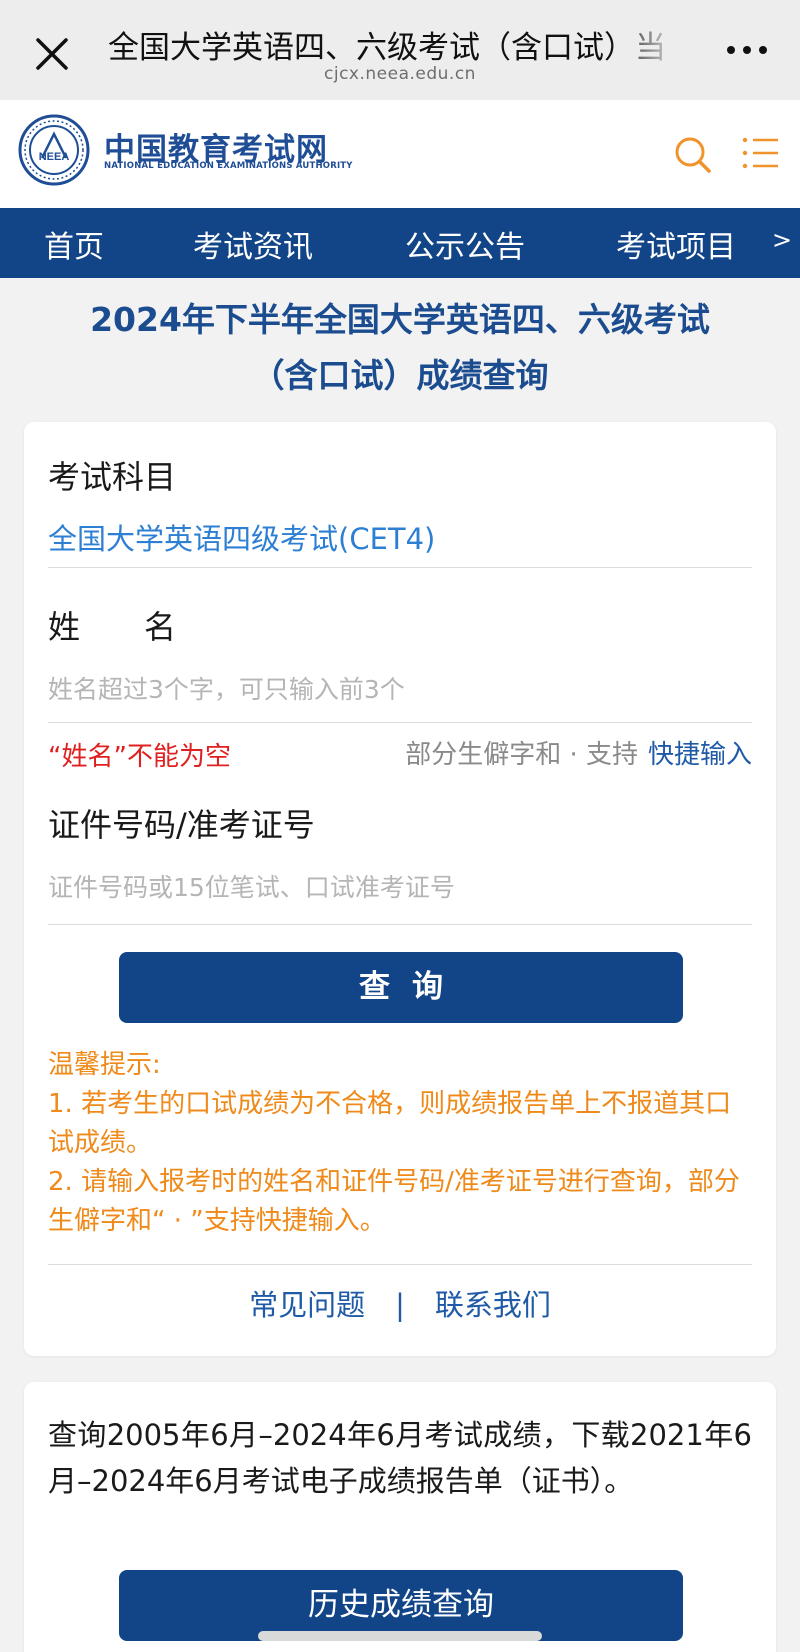 The image size is (800, 1652). What do you see at coordinates (307, 1305) in the screenshot?
I see `faq-link: 常见问题` at bounding box center [307, 1305].